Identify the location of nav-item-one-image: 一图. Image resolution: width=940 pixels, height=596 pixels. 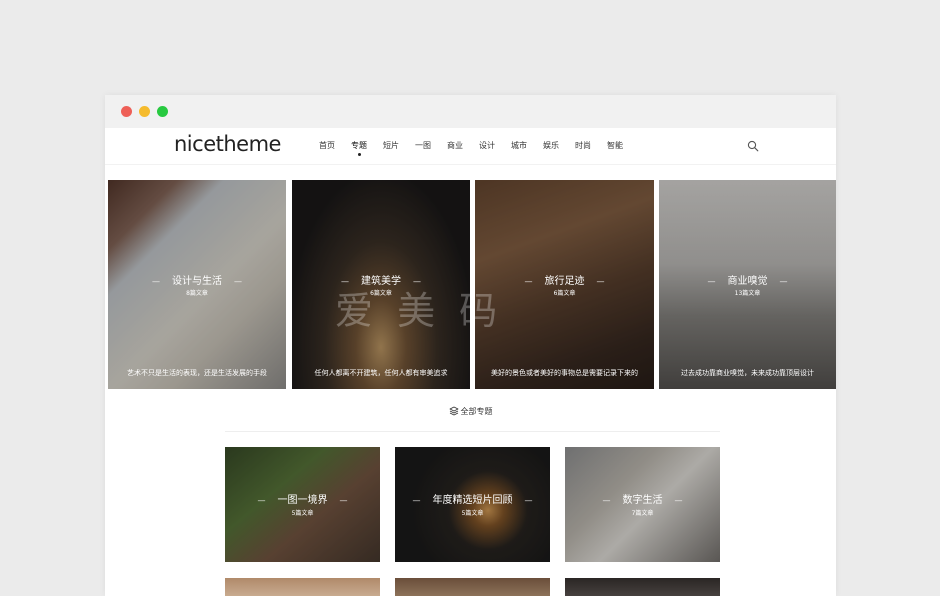
(423, 145).